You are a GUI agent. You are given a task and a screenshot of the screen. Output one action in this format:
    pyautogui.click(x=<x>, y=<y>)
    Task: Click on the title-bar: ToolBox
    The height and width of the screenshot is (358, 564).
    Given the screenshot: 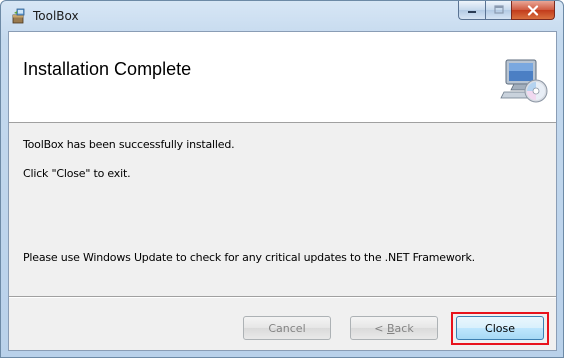 What is the action you would take?
    pyautogui.click(x=282, y=16)
    